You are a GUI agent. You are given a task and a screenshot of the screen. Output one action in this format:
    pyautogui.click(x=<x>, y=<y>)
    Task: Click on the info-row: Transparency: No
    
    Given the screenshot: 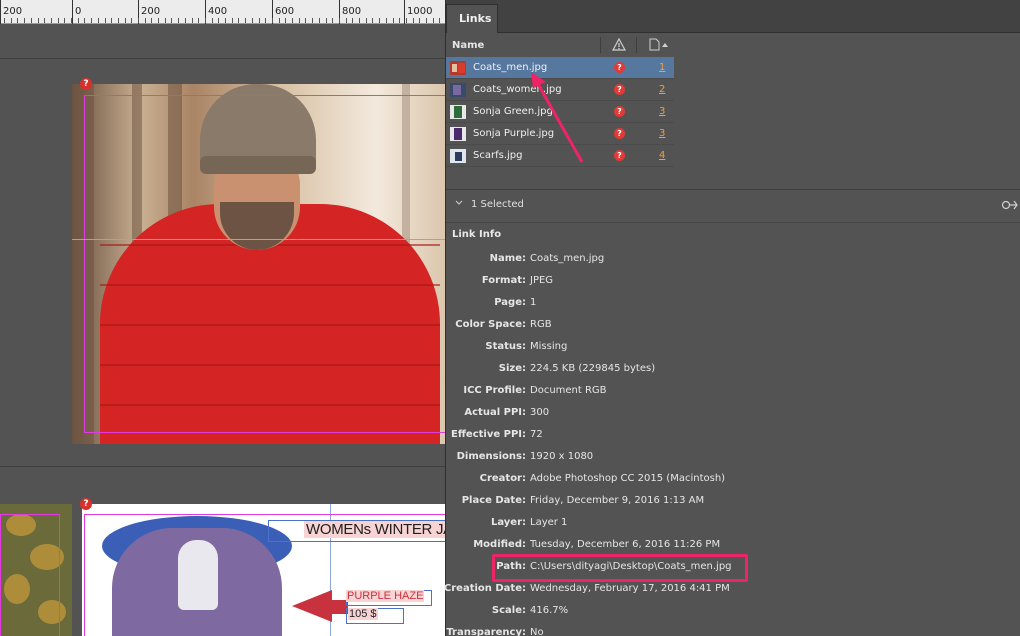 What is the action you would take?
    pyautogui.click(x=733, y=631)
    